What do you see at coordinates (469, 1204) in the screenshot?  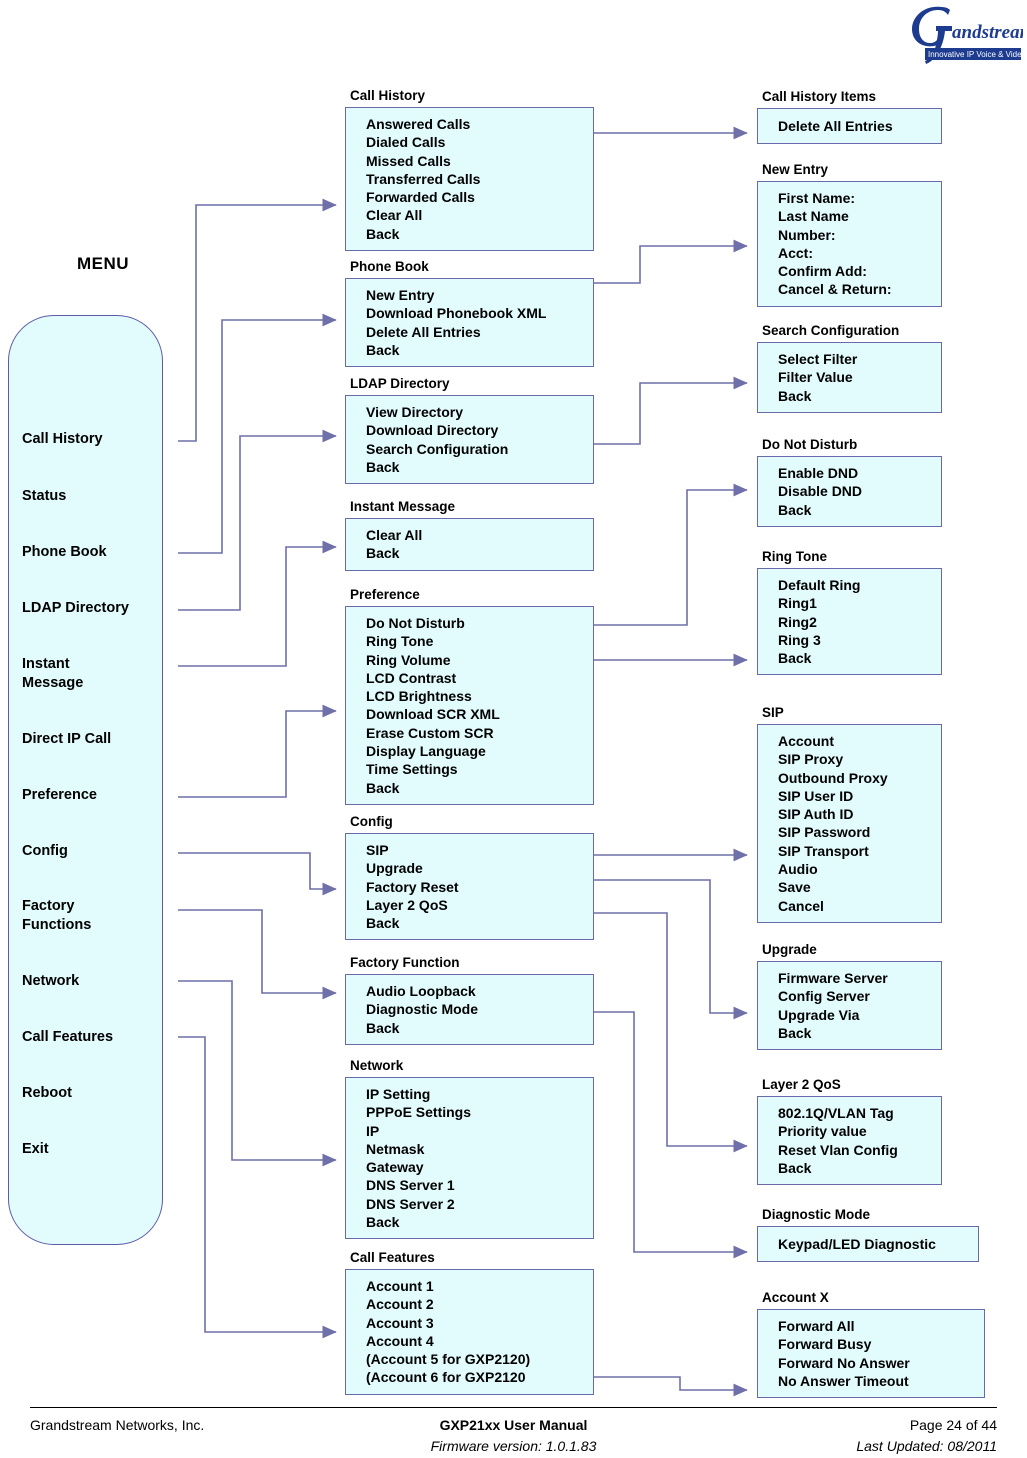 I see `menu-option: DNS Server 2` at bounding box center [469, 1204].